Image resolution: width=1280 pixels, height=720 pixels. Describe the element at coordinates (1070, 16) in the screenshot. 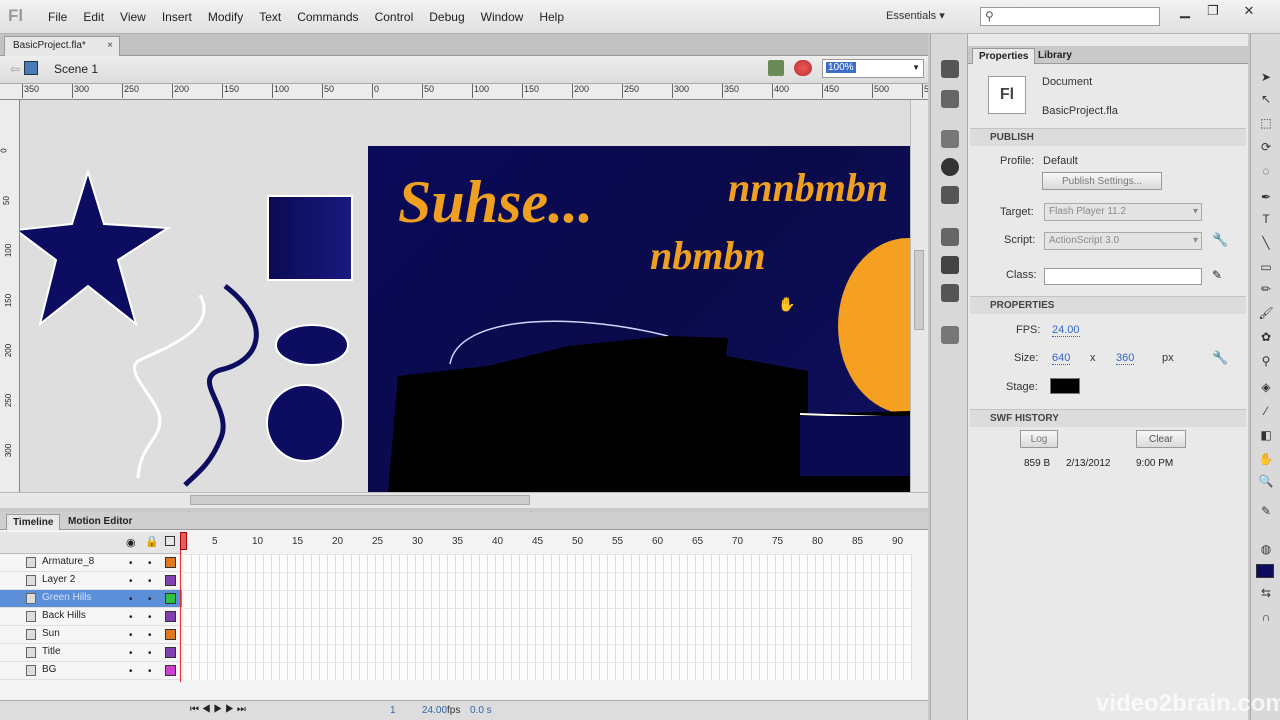

I see `help-search-input: ⚲` at that location.